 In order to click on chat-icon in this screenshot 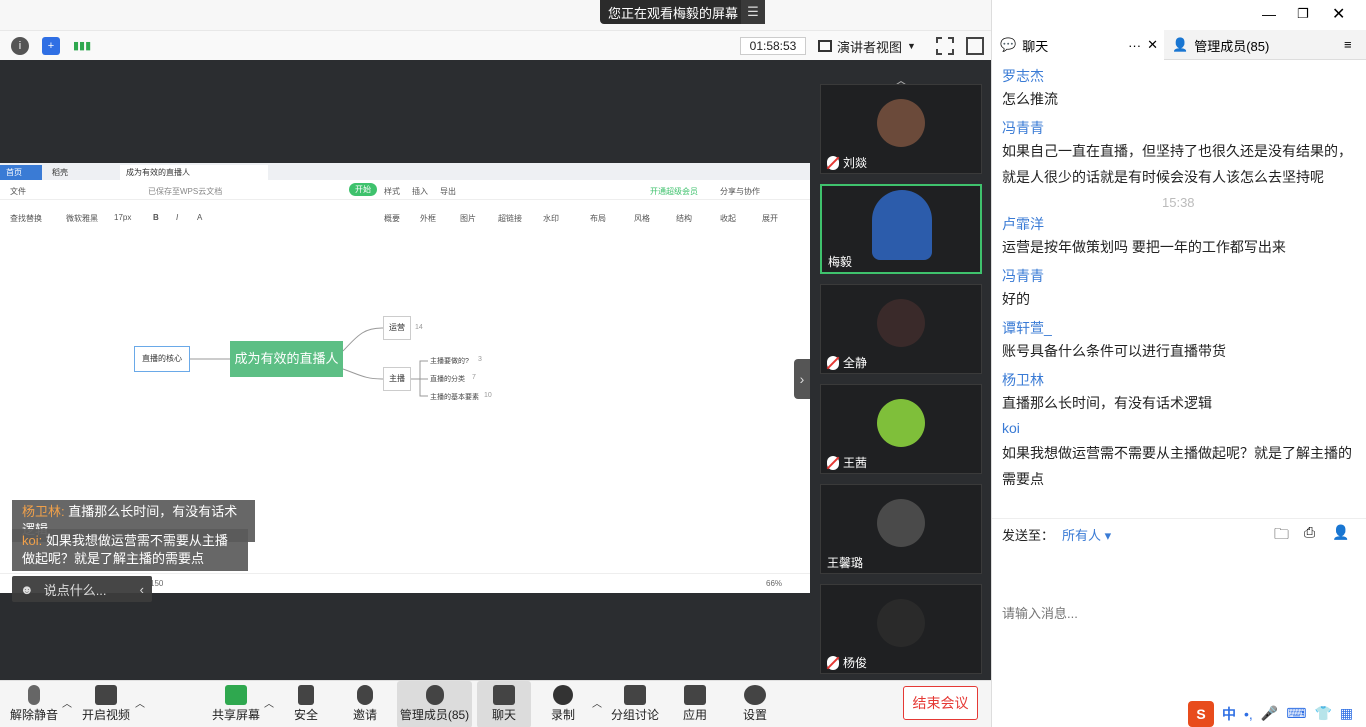, I will do `click(504, 695)`.